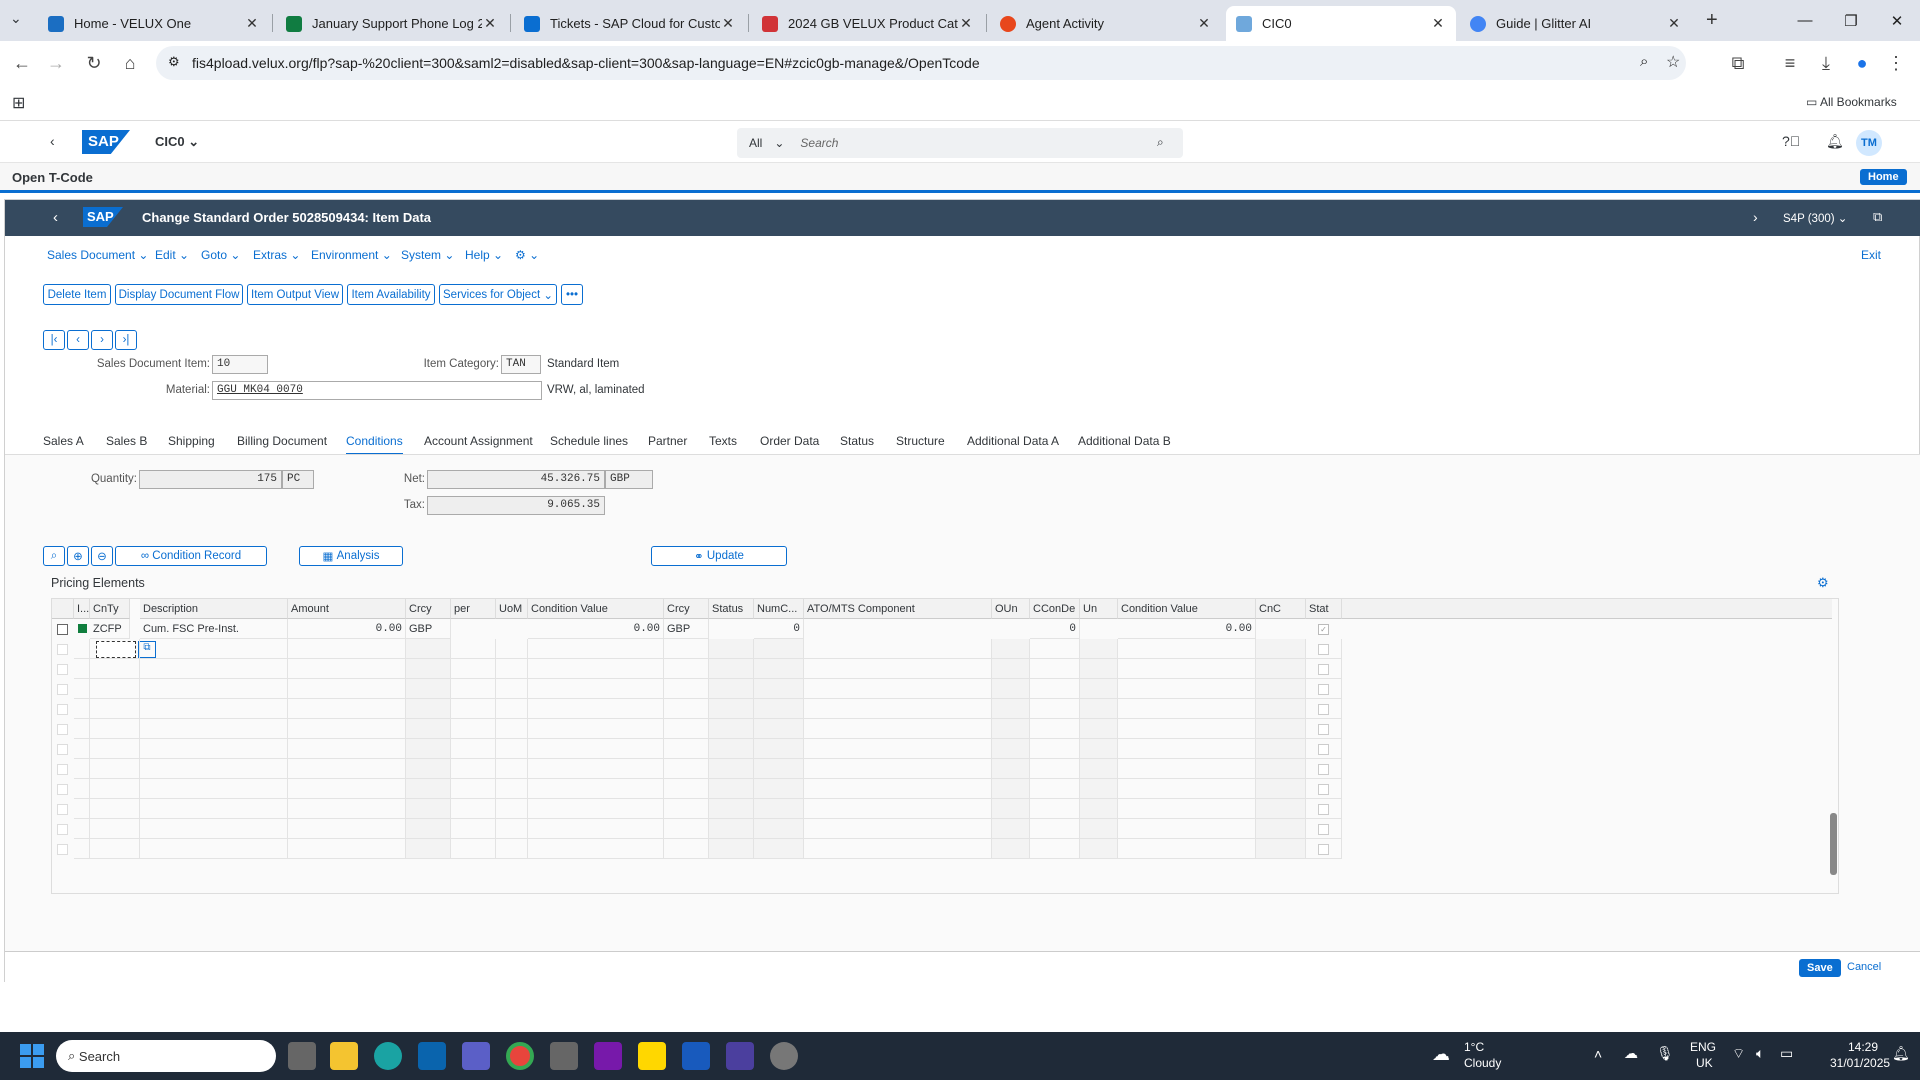 This screenshot has height=1080, width=1920. Describe the element at coordinates (1124, 441) in the screenshot. I see `tab-additional-data-b: Additional Data B` at that location.